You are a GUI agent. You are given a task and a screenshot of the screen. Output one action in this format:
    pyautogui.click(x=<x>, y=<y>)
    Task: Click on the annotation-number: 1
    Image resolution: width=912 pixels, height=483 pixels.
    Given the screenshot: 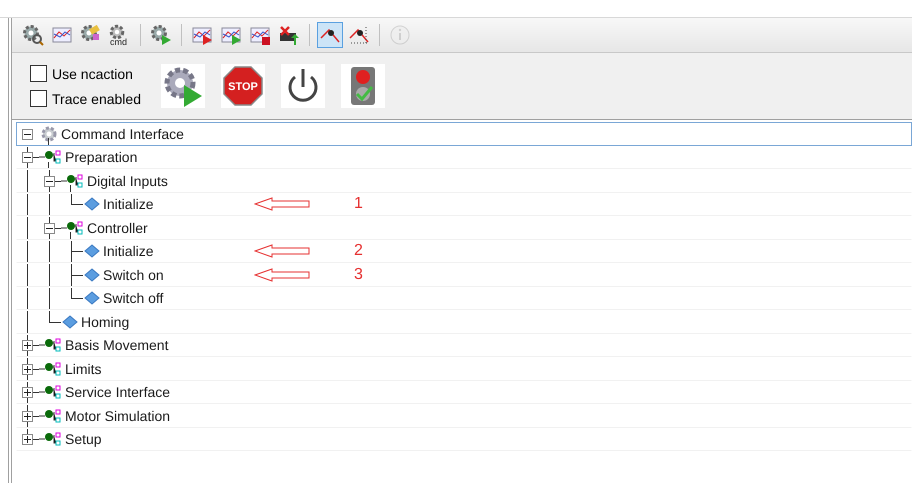 What is the action you would take?
    pyautogui.click(x=358, y=204)
    